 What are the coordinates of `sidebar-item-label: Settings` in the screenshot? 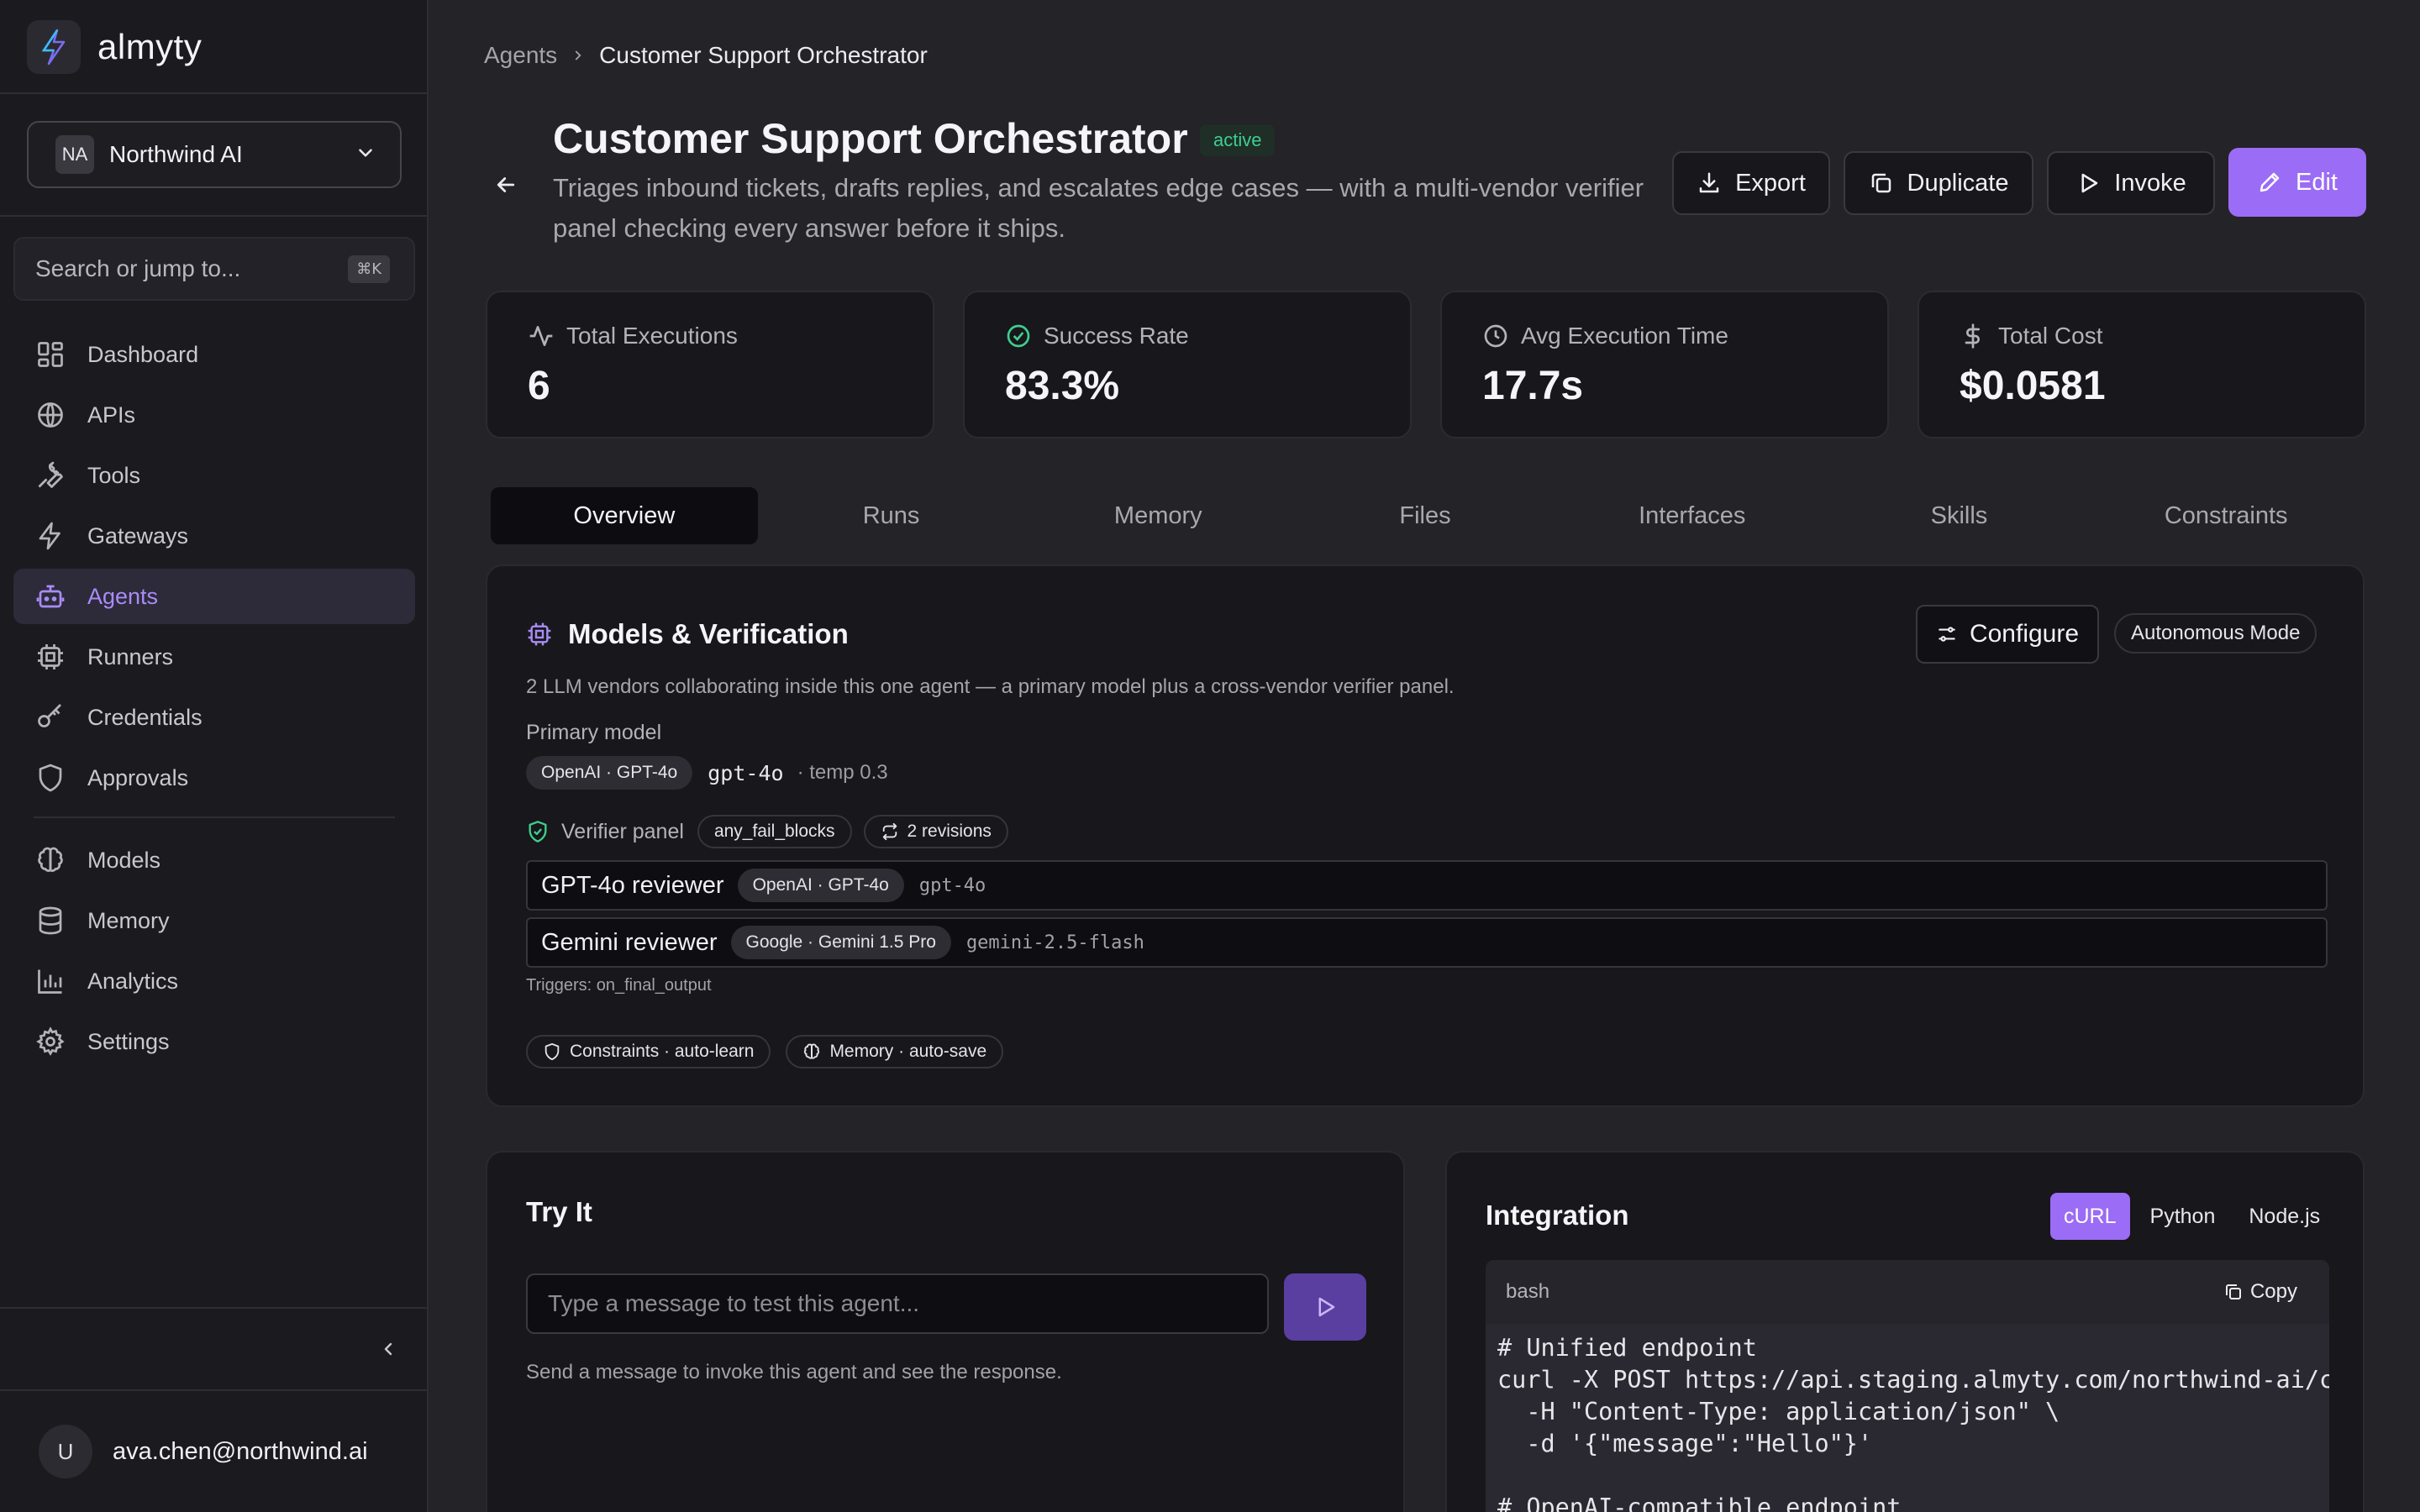 It's located at (128, 1041).